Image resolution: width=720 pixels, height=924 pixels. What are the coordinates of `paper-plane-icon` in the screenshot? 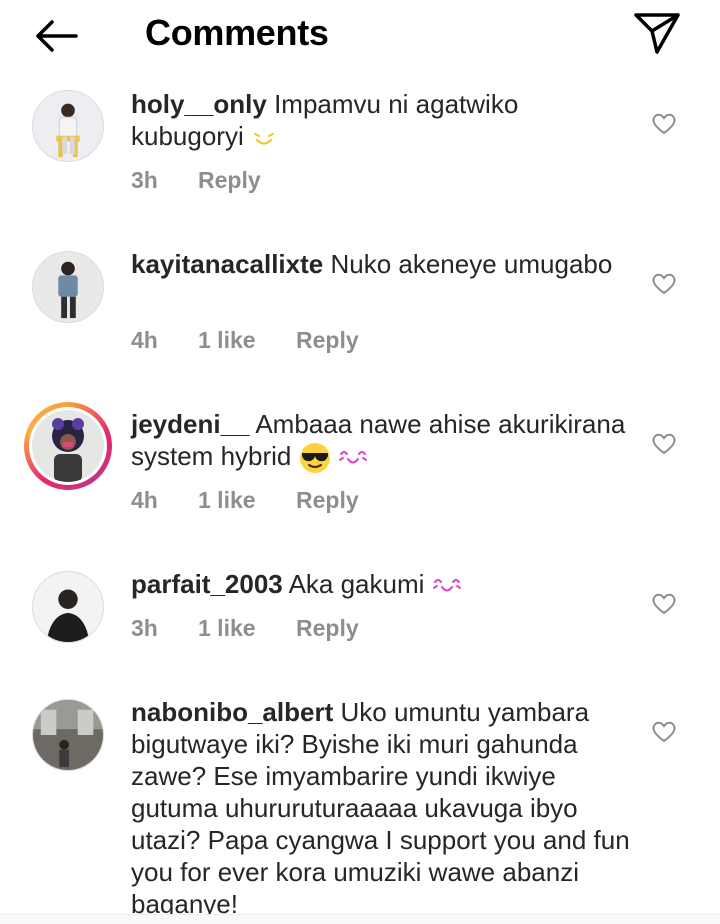 It's located at (657, 33).